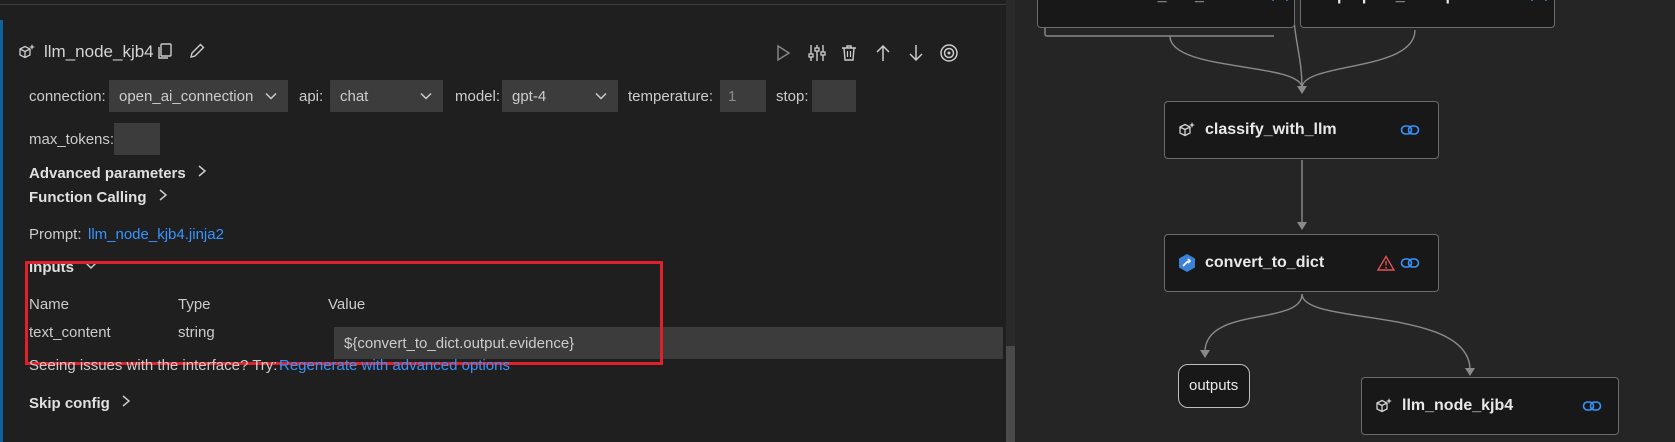  Describe the element at coordinates (1386, 332) in the screenshot. I see `edge-convert-llm` at that location.